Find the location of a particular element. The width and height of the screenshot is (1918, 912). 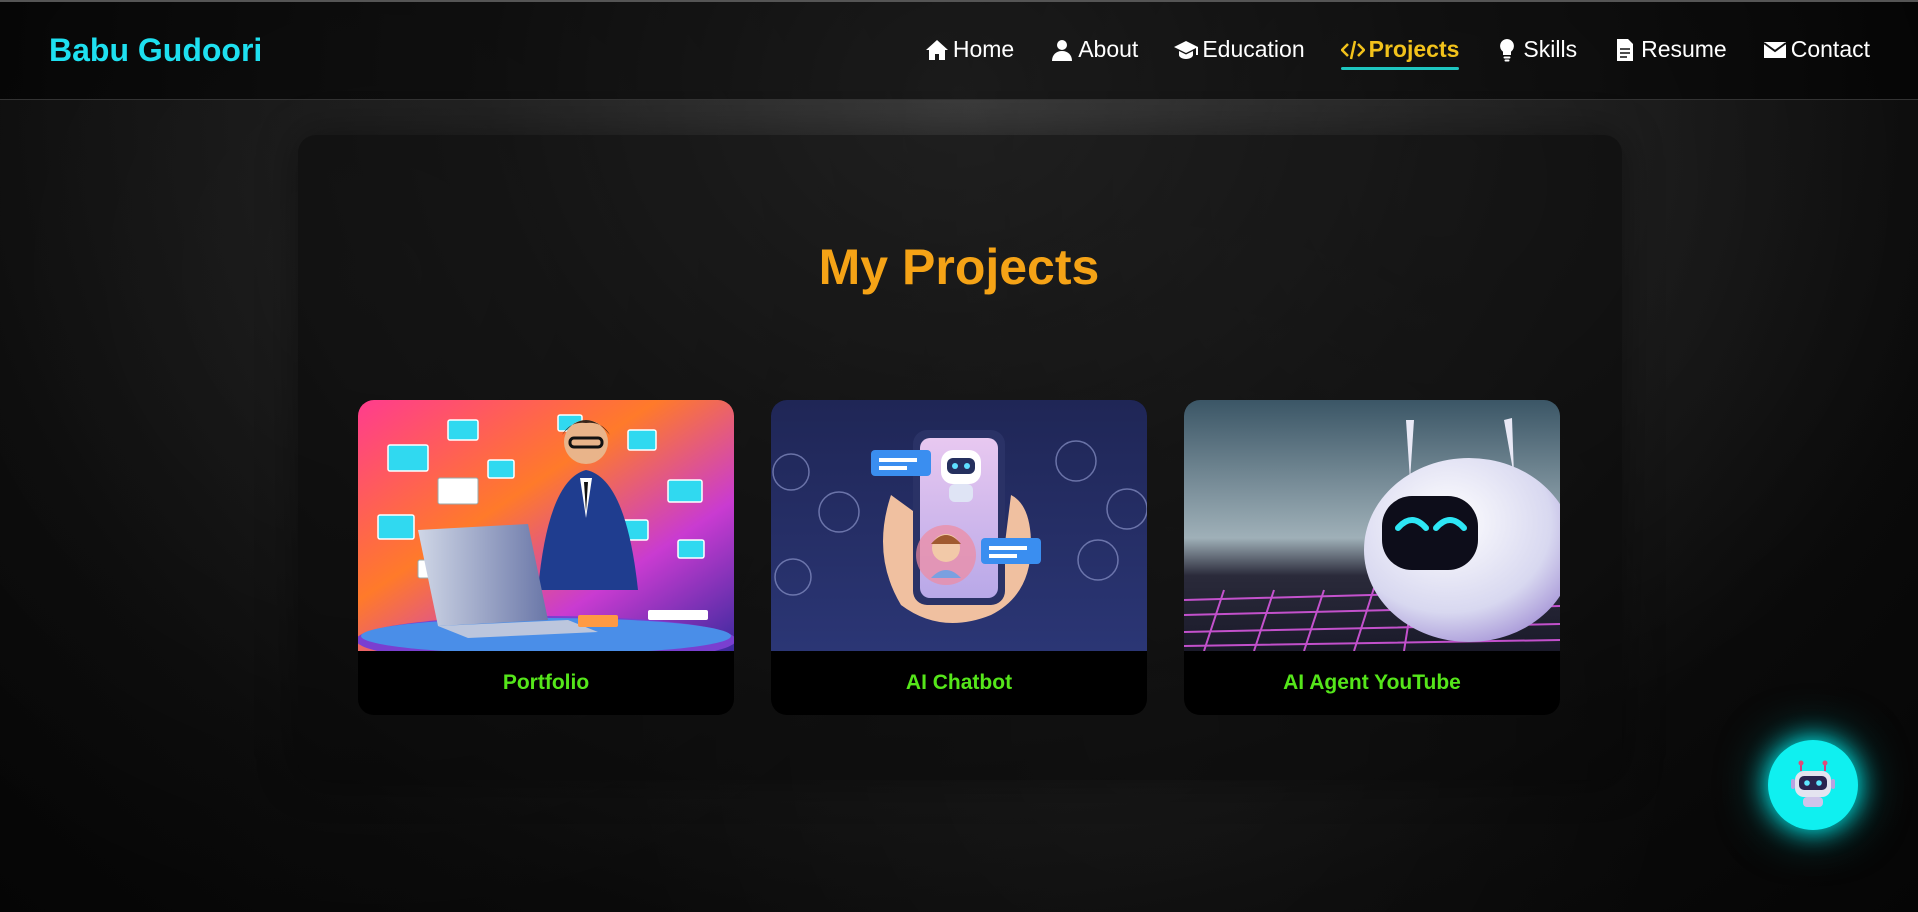

nav-skills-label: Skills is located at coordinates (1550, 49).